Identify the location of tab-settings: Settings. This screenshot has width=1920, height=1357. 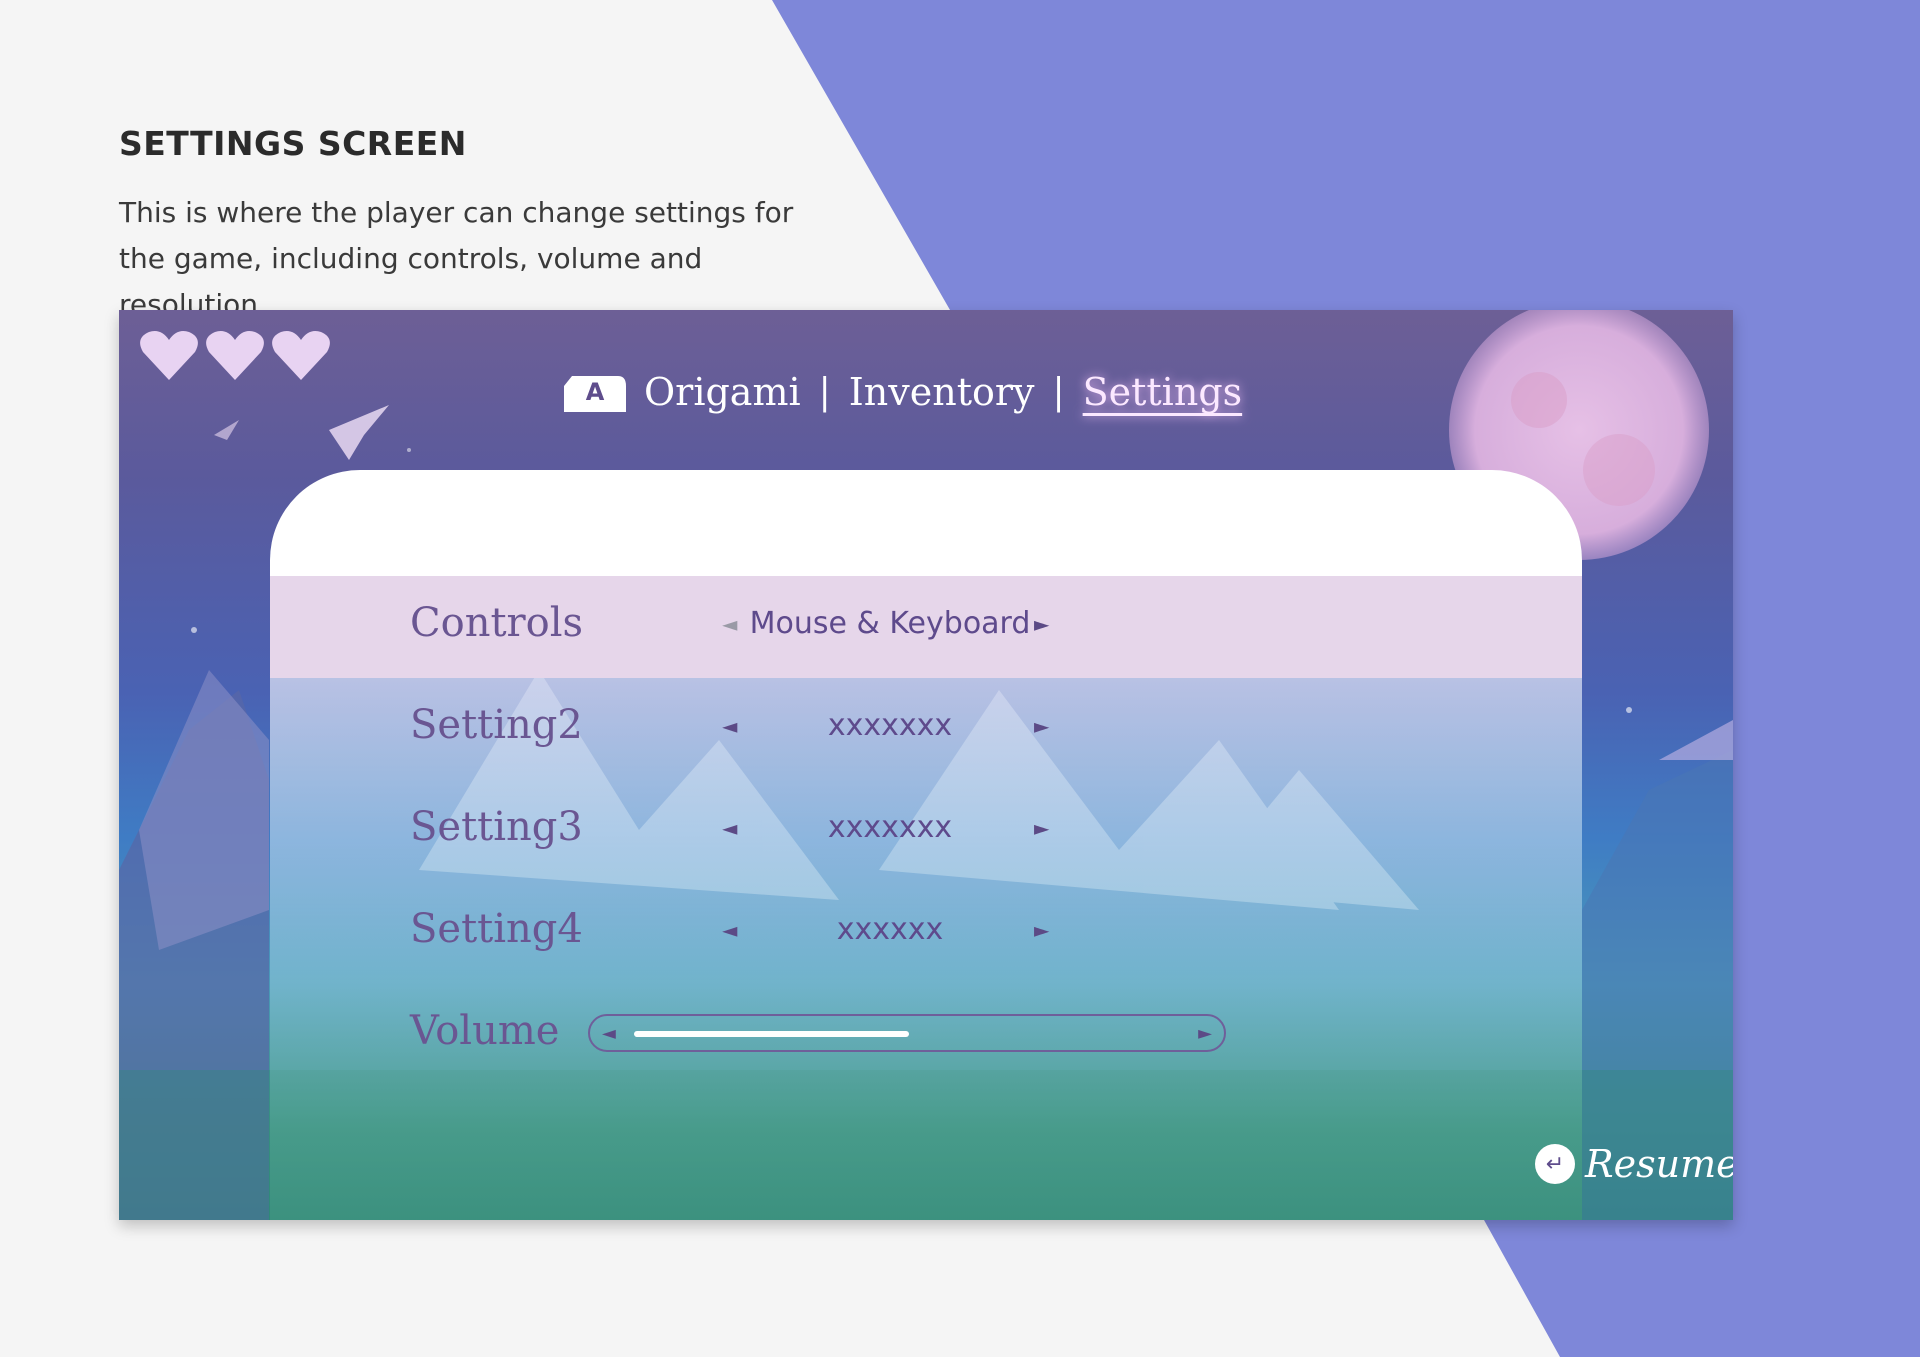
(1163, 392).